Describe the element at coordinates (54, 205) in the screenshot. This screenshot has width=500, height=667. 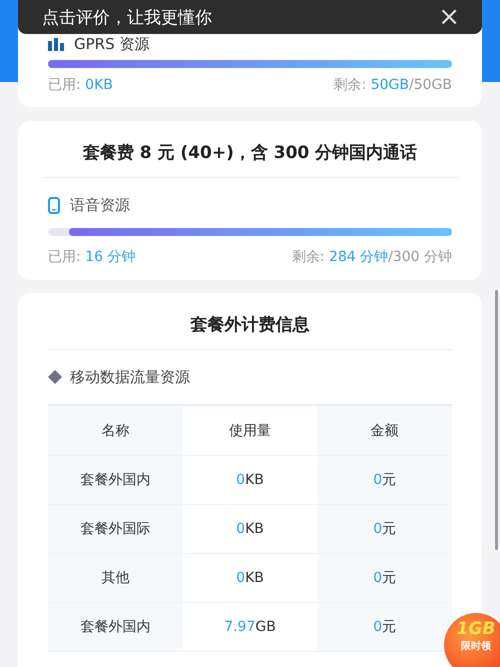
I see `phone-icon` at that location.